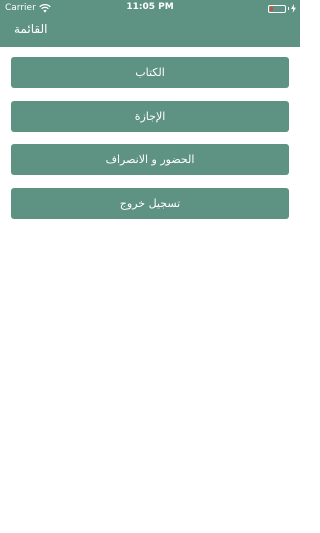  I want to click on book-button: الكتاب, so click(150, 72).